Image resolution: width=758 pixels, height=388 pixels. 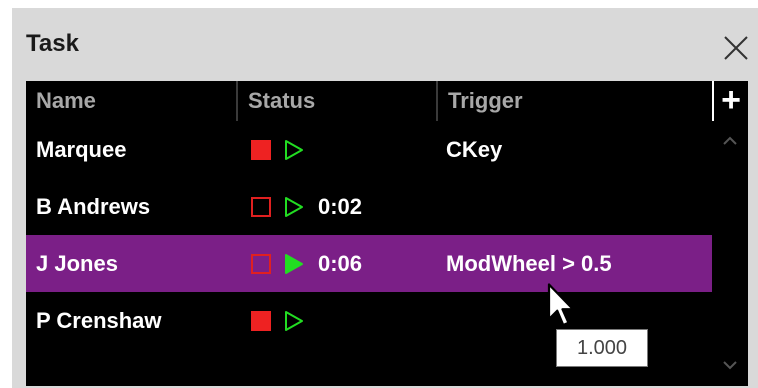 What do you see at coordinates (574, 101) in the screenshot?
I see `column-header-trigger: Trigger` at bounding box center [574, 101].